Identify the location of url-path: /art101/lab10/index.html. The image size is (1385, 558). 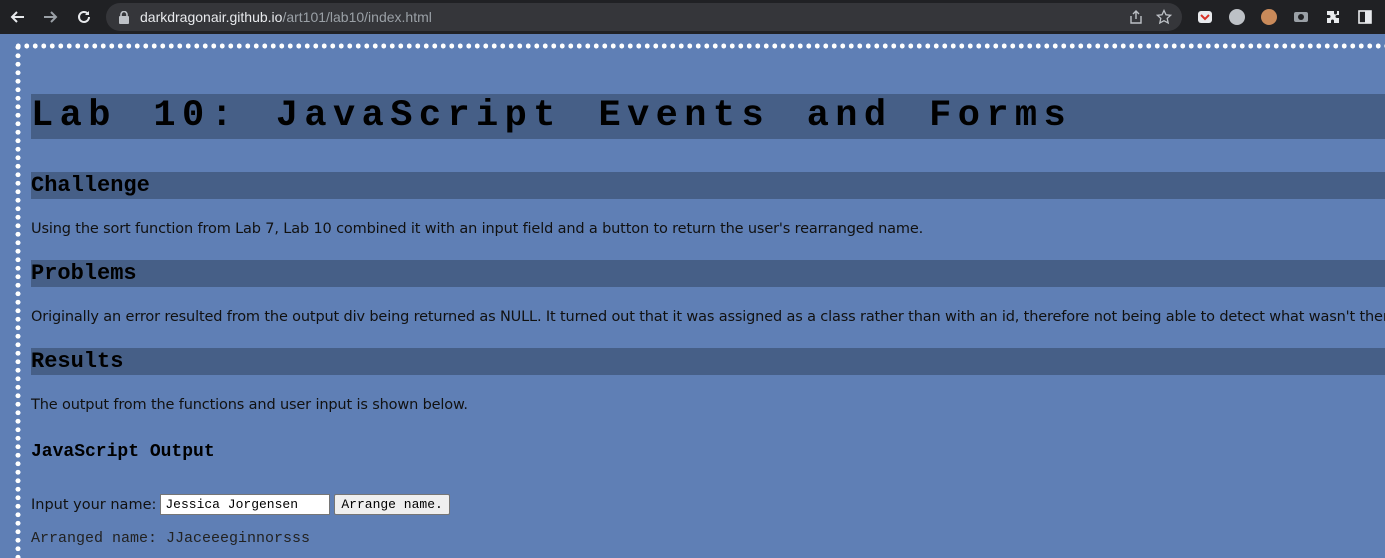
(357, 17).